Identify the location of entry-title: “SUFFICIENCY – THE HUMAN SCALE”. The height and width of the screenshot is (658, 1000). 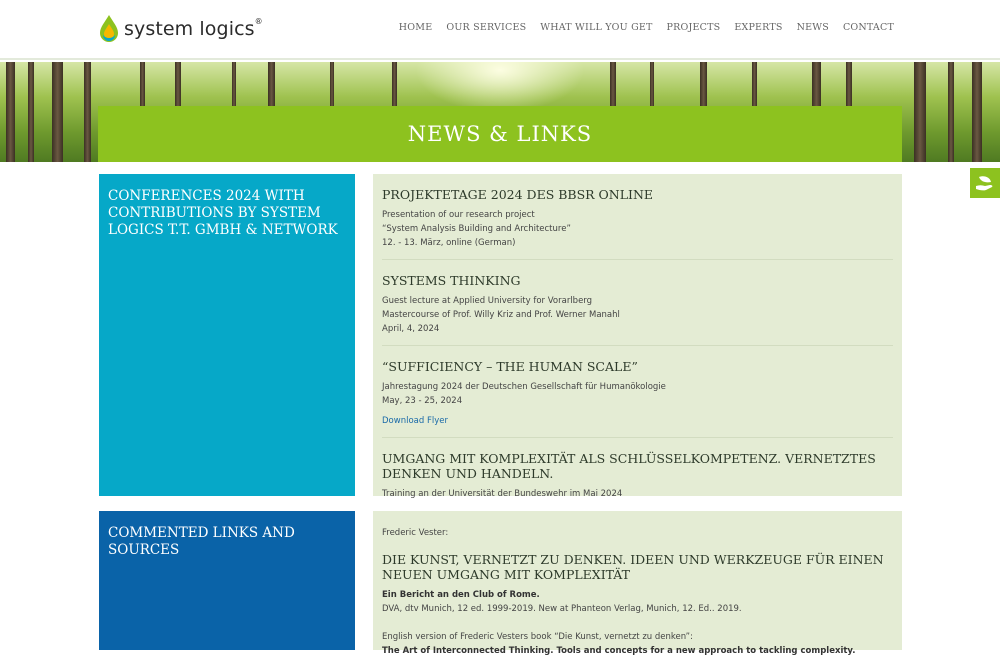
(510, 366).